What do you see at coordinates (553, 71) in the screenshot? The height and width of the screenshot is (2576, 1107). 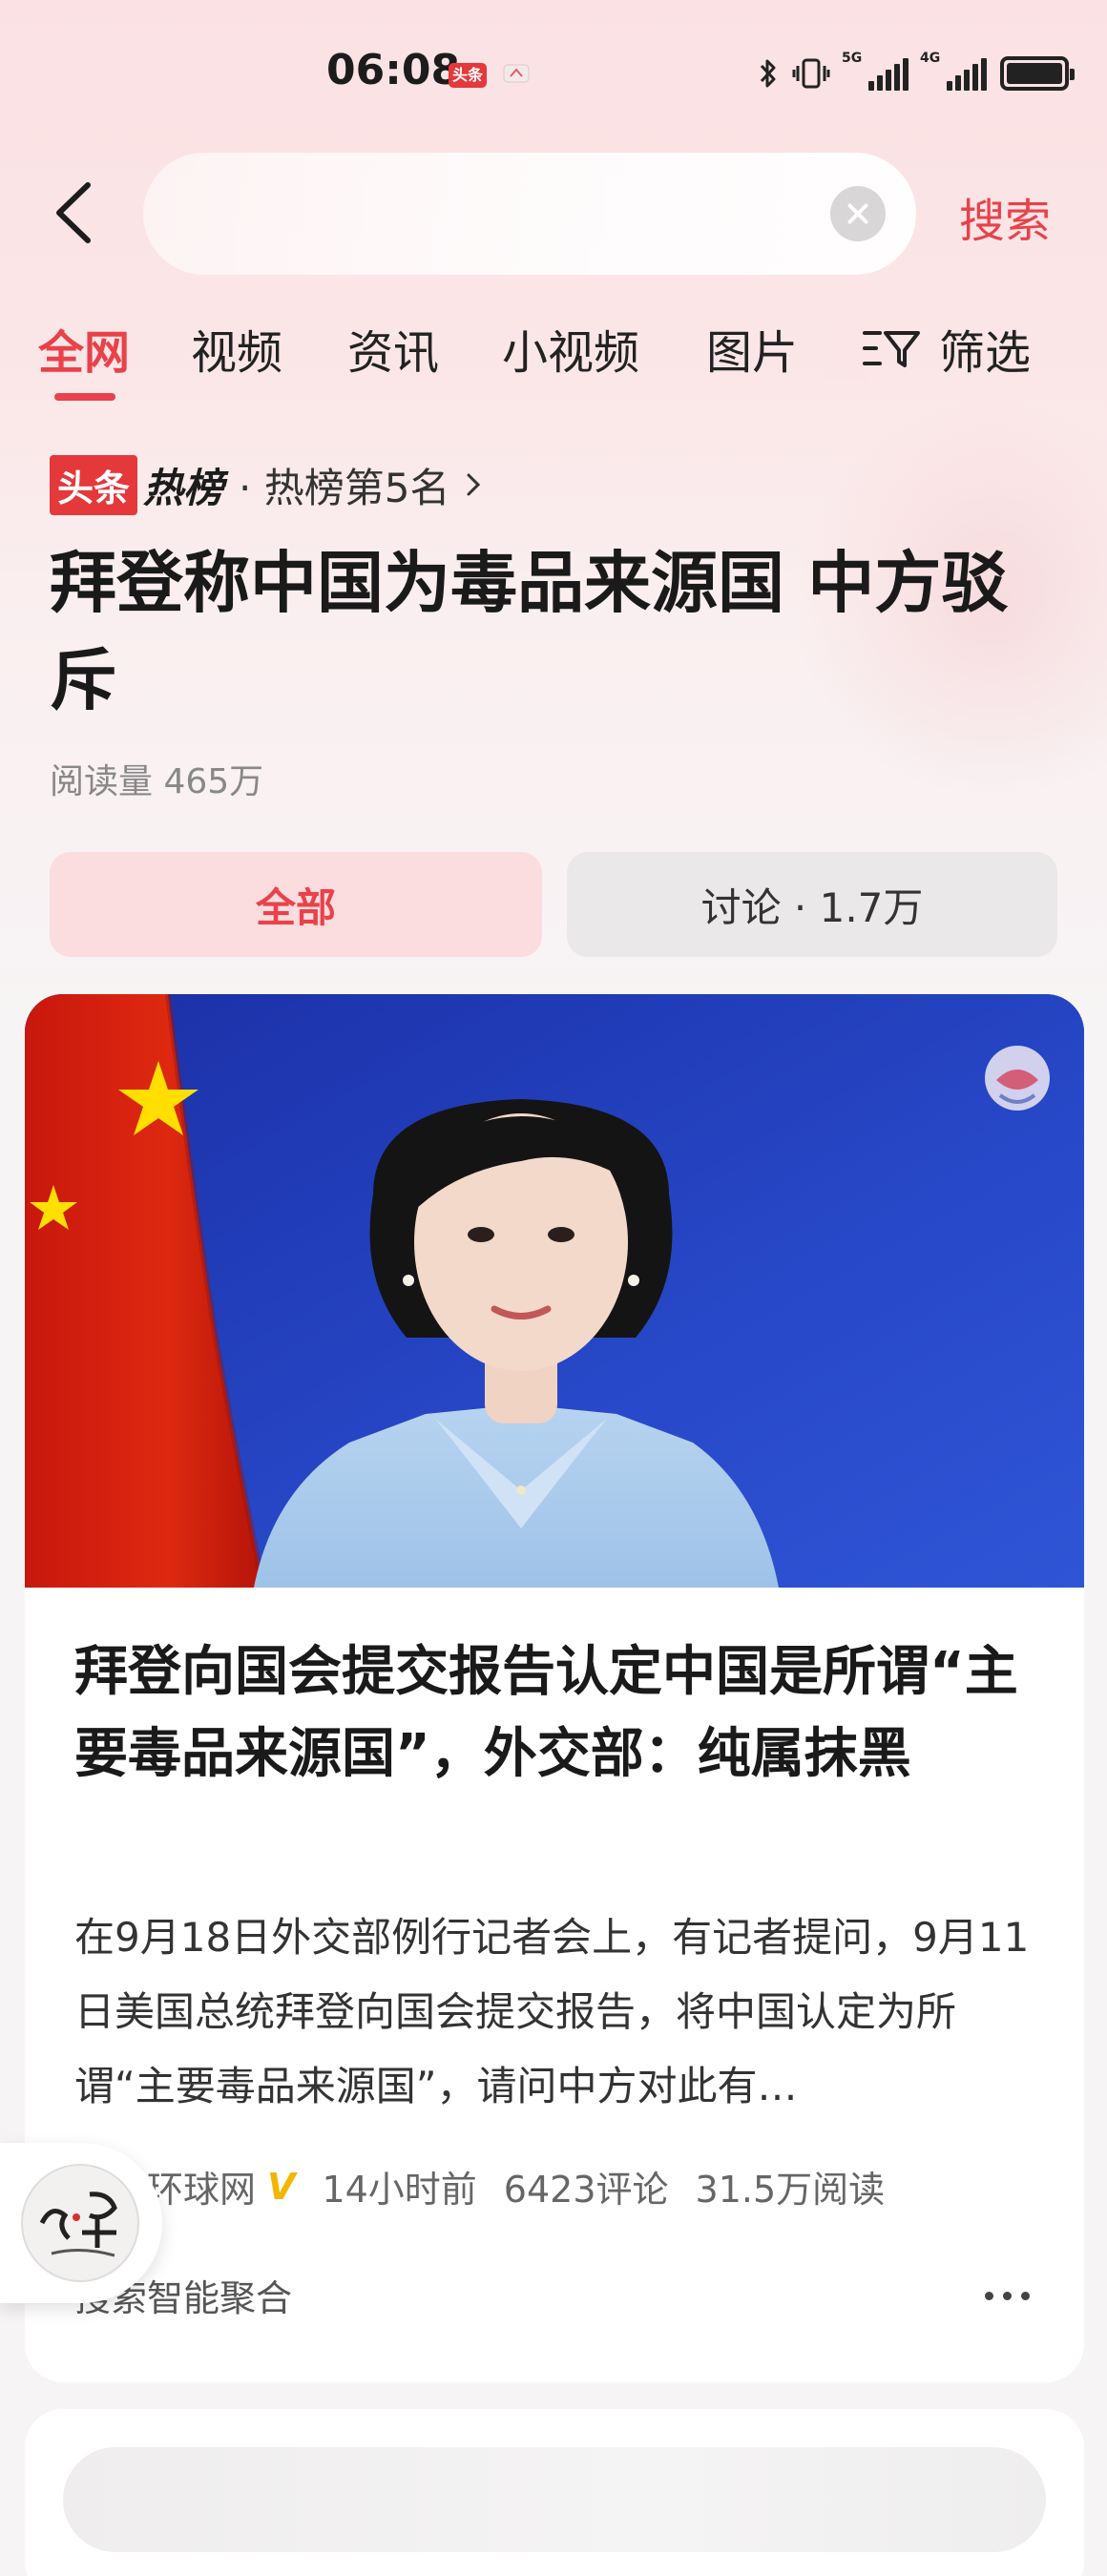 I see `status-bar: 06:08 头条 5G 4G` at bounding box center [553, 71].